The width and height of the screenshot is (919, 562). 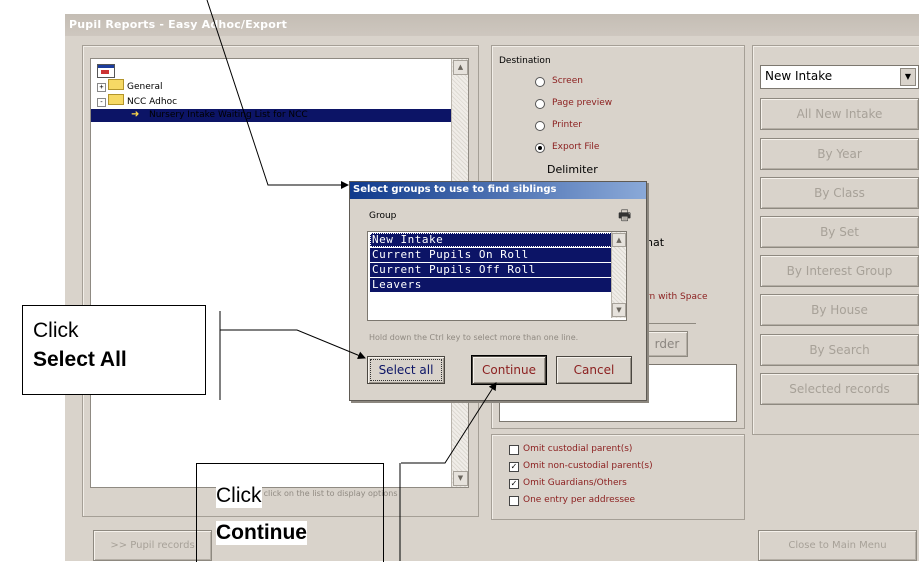 What do you see at coordinates (277, 94) in the screenshot?
I see `arrow-to-dialog` at bounding box center [277, 94].